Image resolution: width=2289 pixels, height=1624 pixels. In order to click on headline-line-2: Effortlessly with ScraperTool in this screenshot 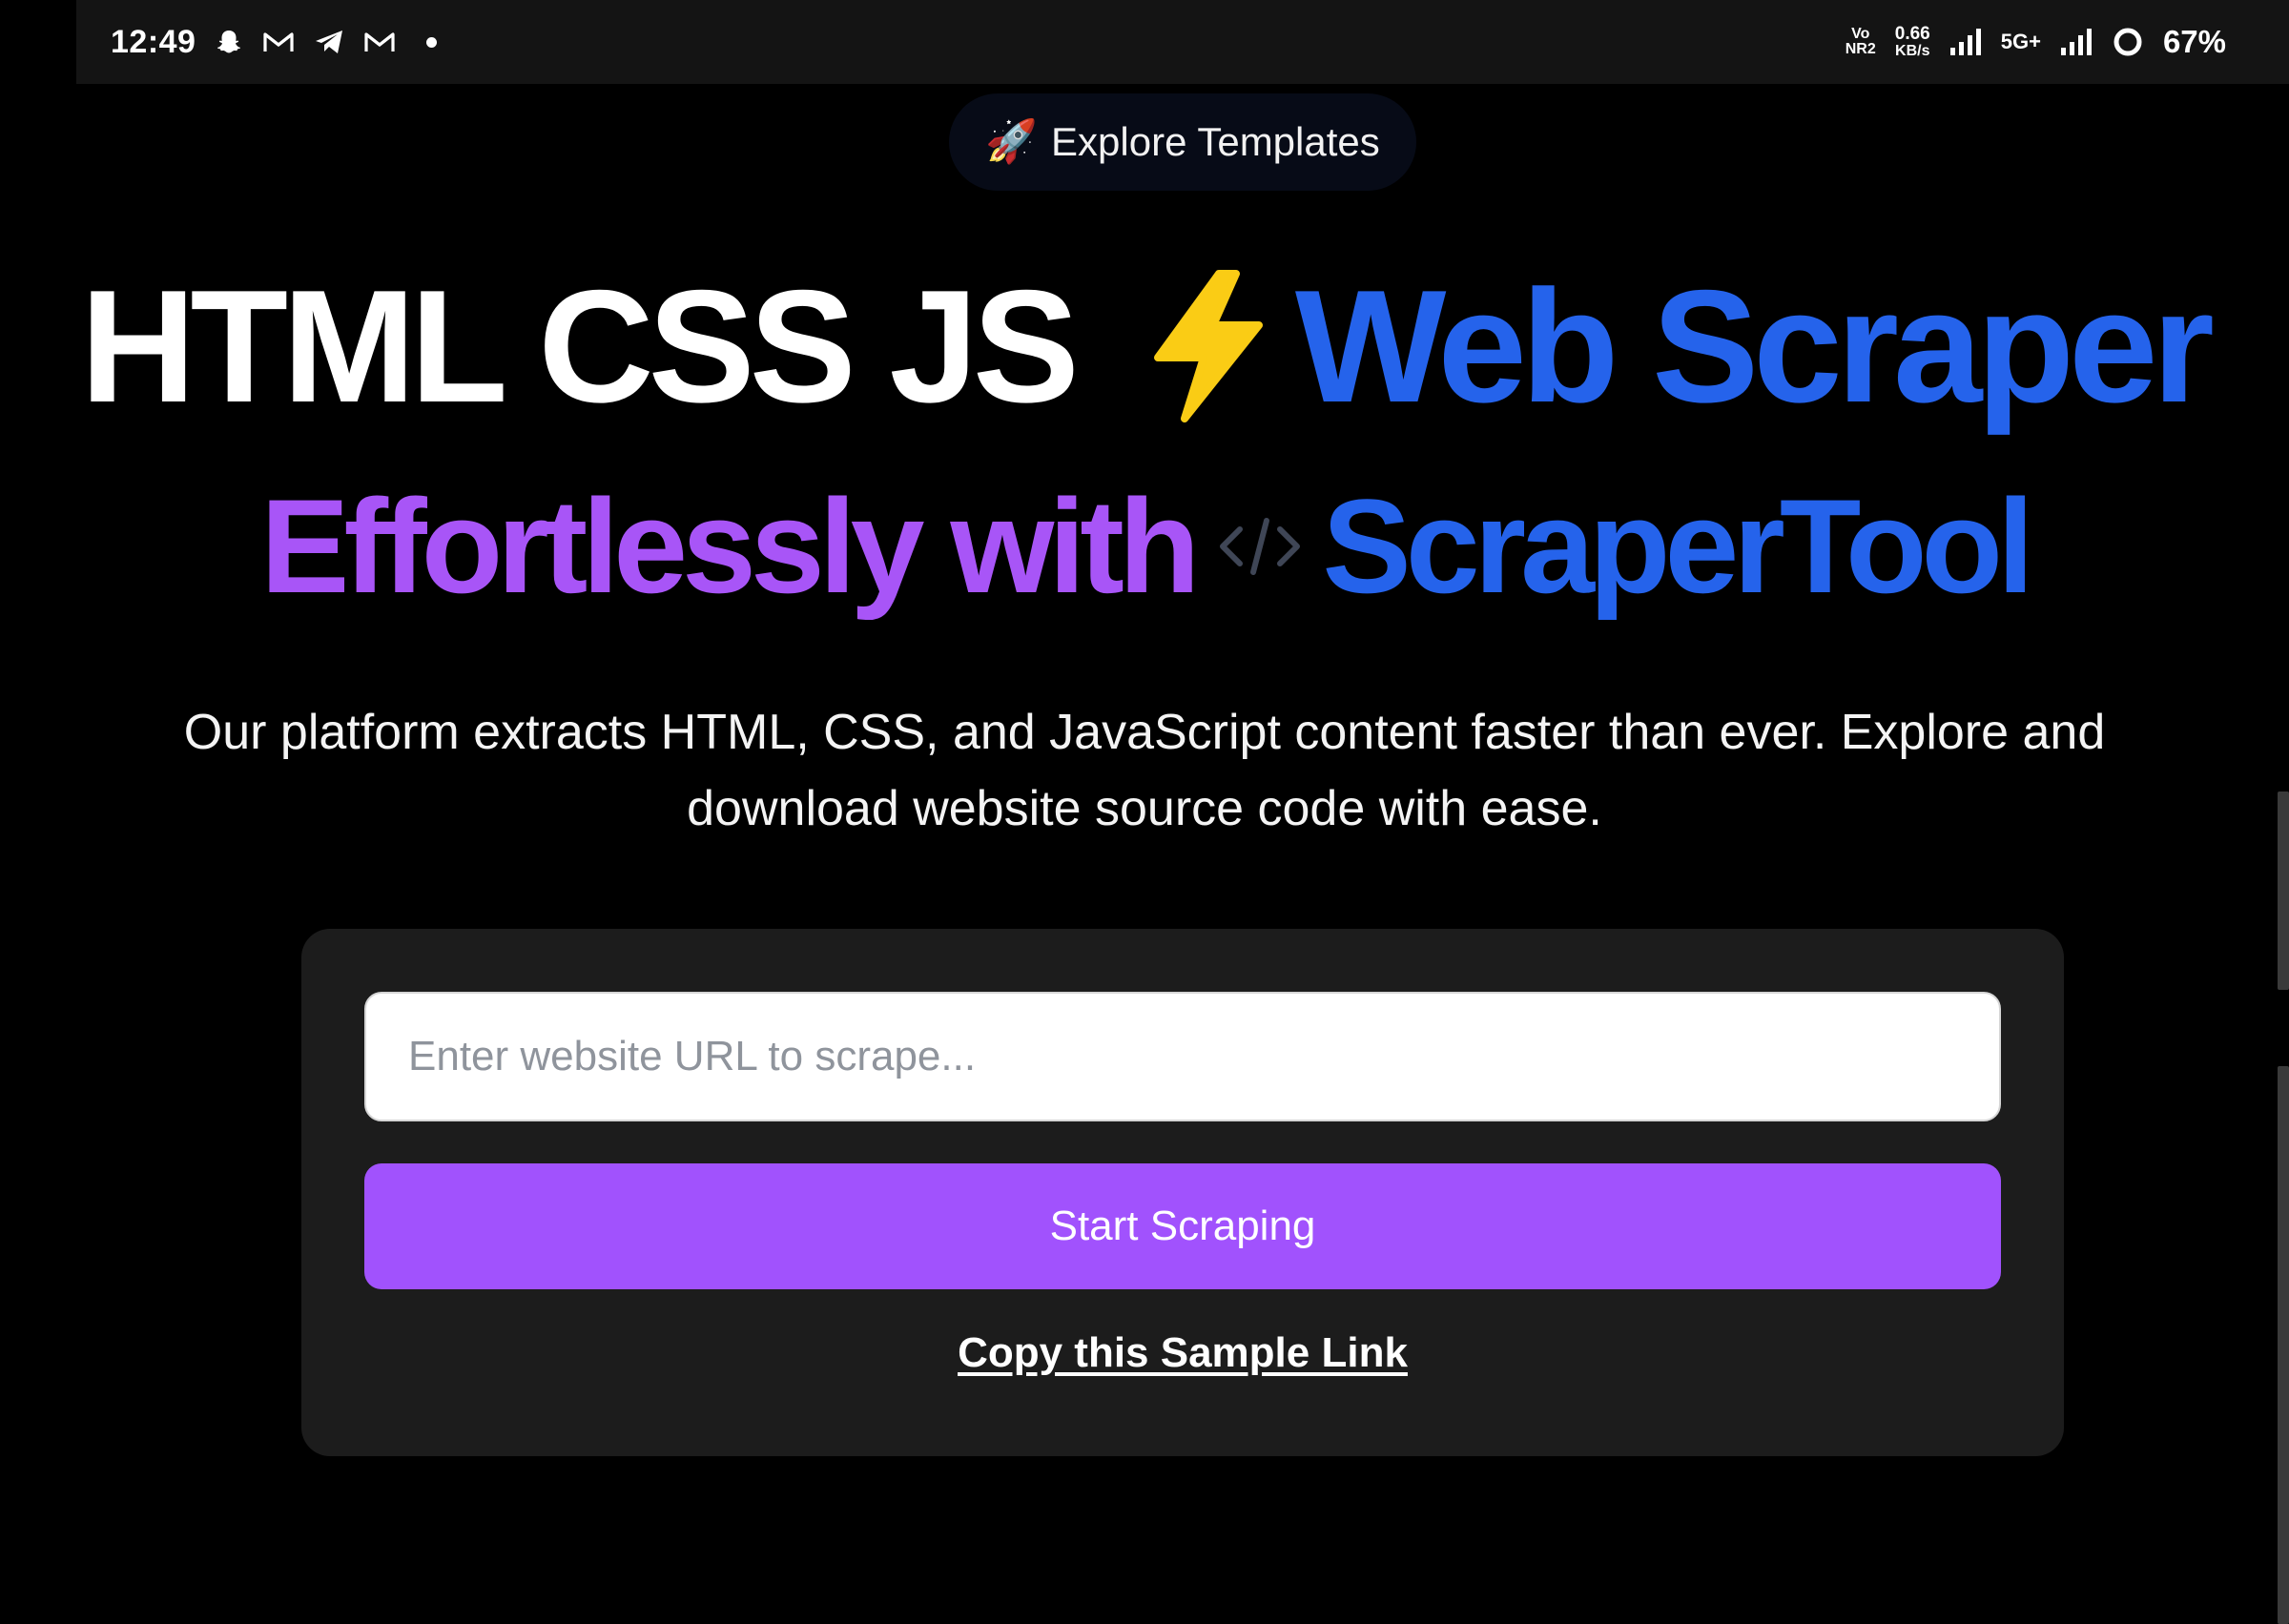, I will do `click(1144, 546)`.